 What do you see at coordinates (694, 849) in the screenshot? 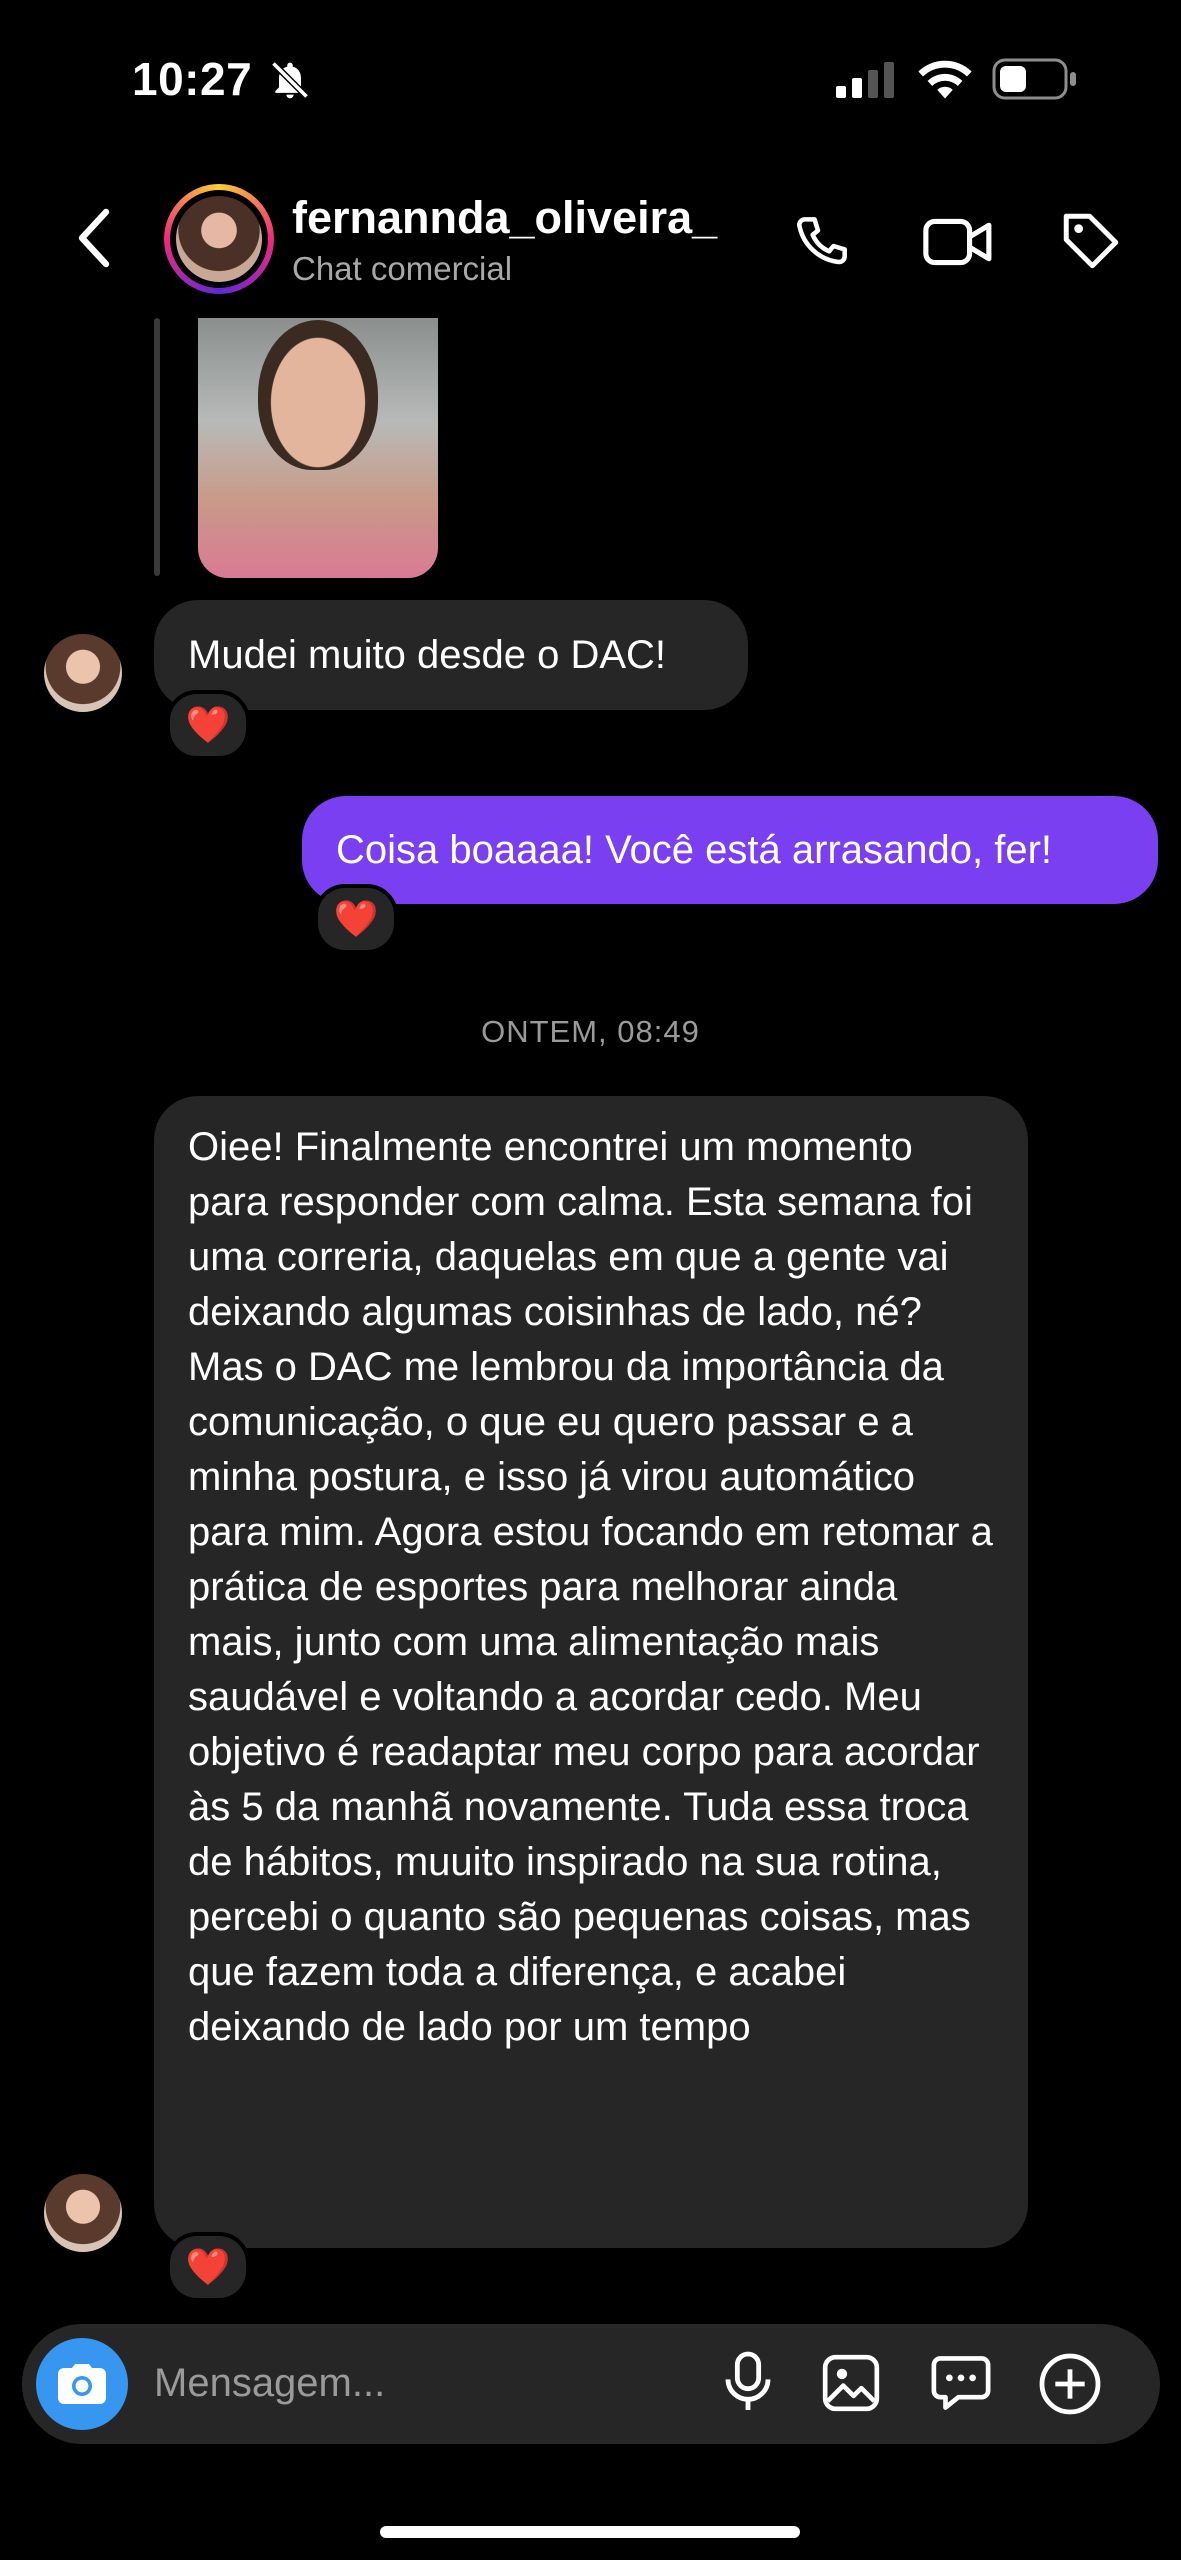
I see `message-text: Coisa boaaaa! Você está arrasando, fer!` at bounding box center [694, 849].